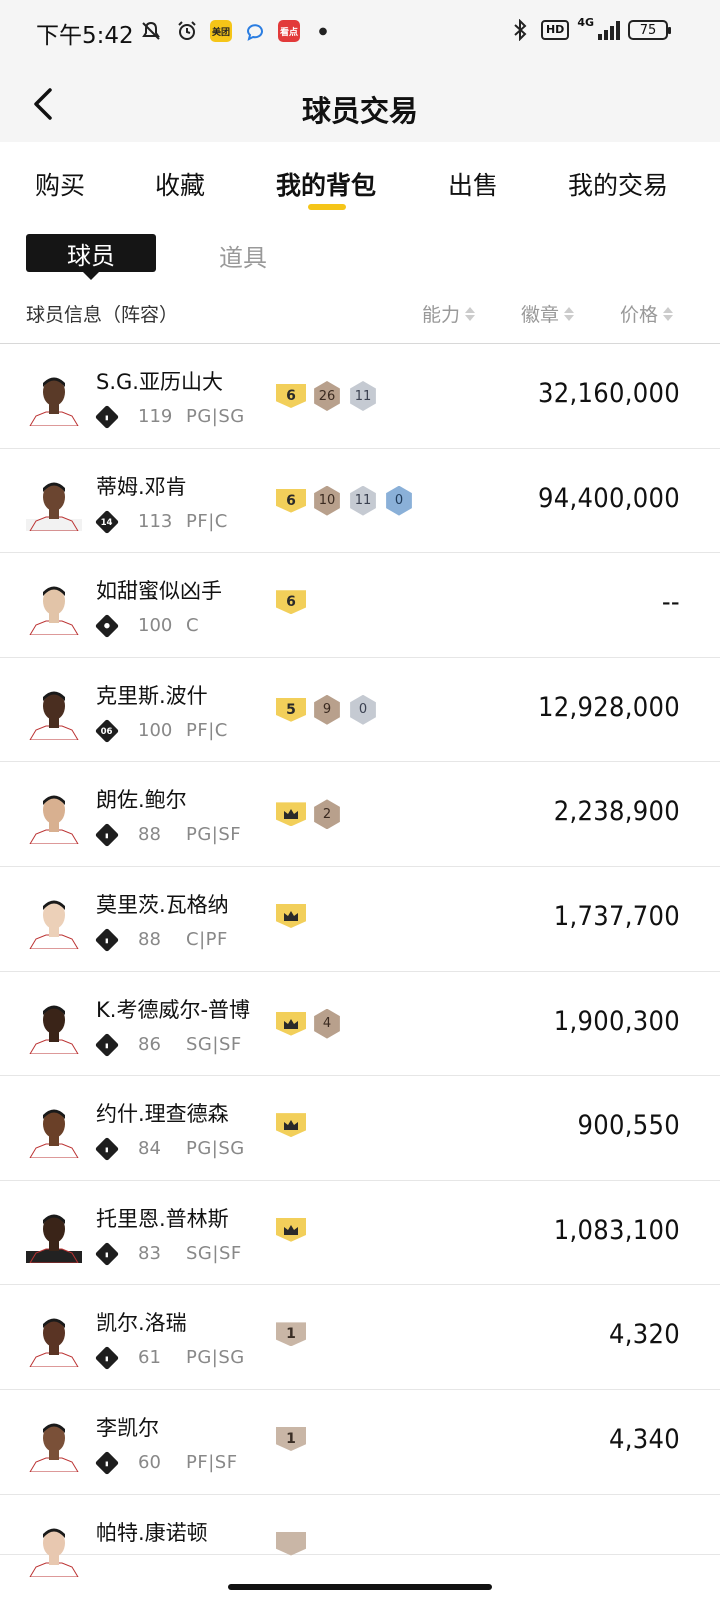  Describe the element at coordinates (360, 605) in the screenshot. I see `player-row: 如甜蜜似凶手 ● 100 C 6 --` at that location.